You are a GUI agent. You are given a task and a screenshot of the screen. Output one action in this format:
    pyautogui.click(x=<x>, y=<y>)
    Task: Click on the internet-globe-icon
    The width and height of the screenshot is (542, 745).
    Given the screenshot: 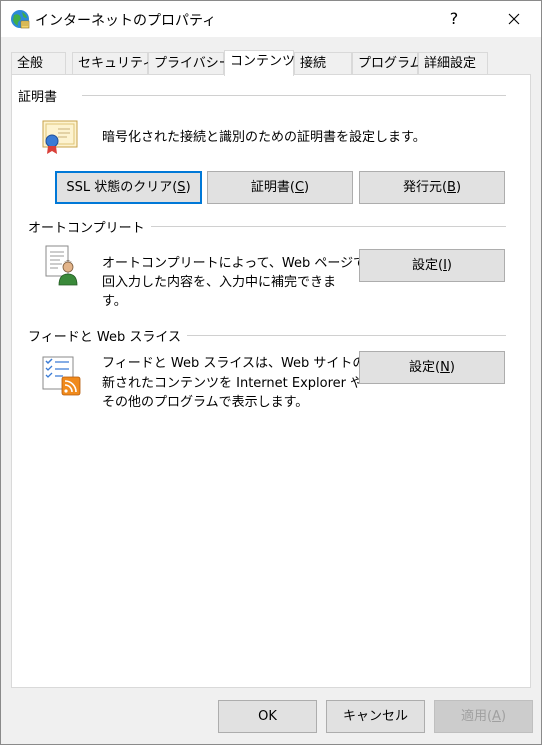 What is the action you would take?
    pyautogui.click(x=20, y=19)
    